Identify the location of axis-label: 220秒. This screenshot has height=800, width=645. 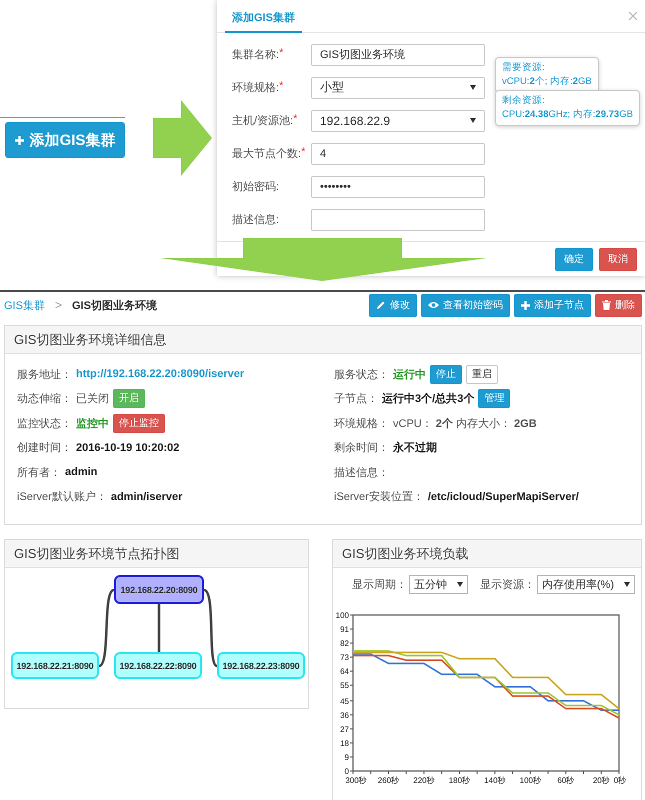
(424, 780).